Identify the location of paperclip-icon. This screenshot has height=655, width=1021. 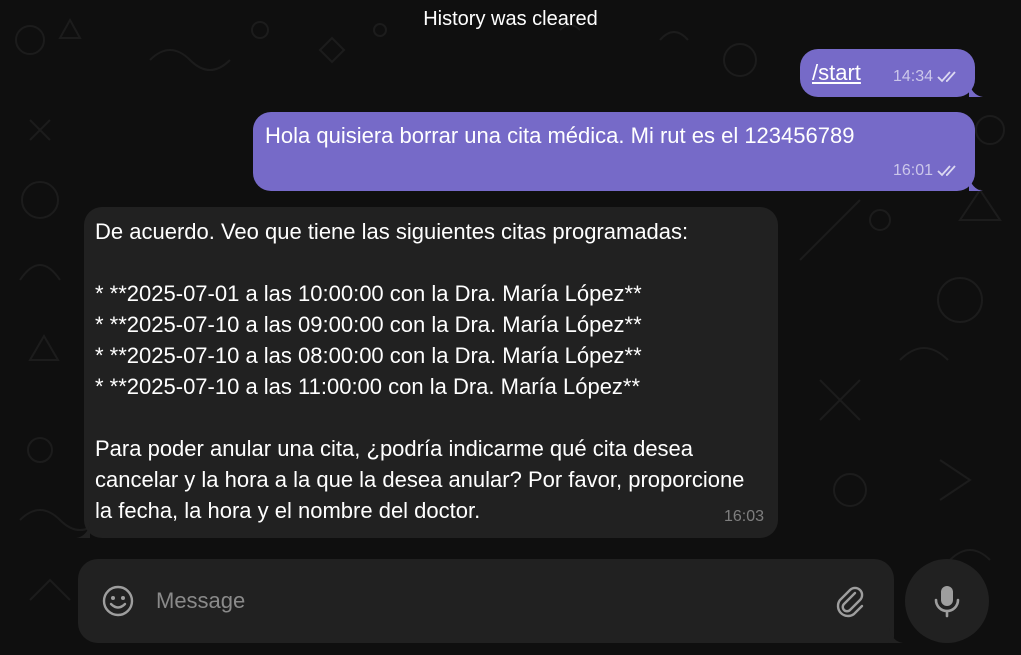
(850, 601).